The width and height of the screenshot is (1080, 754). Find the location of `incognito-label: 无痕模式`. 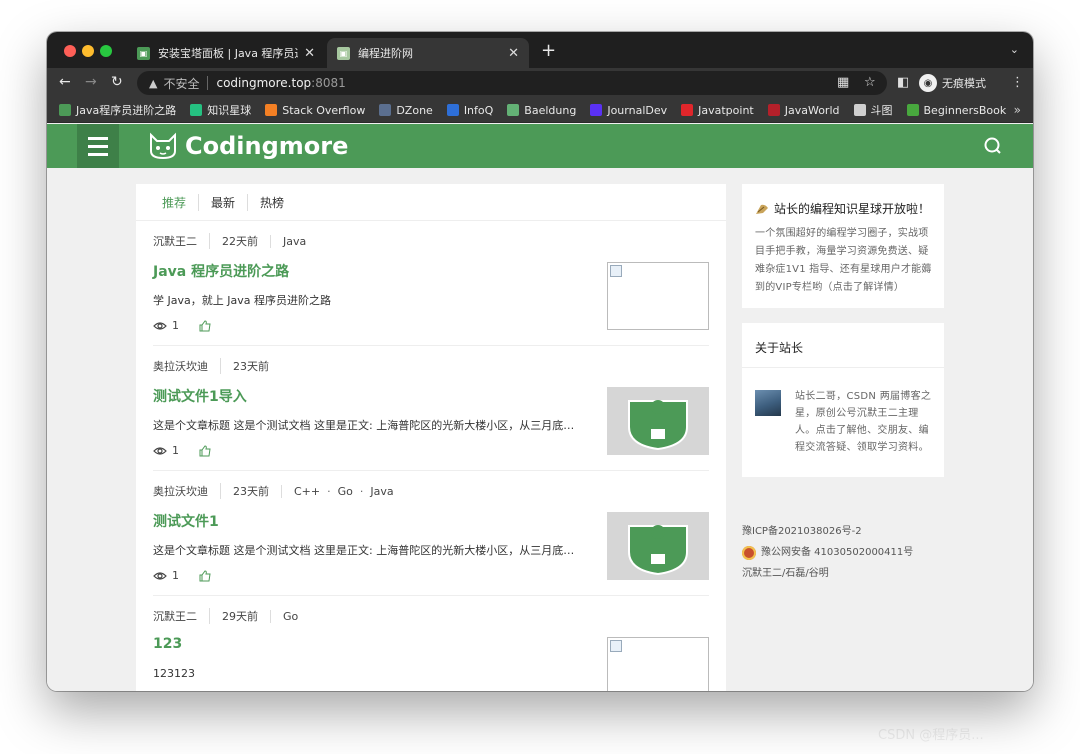

incognito-label: 无痕模式 is located at coordinates (964, 83).